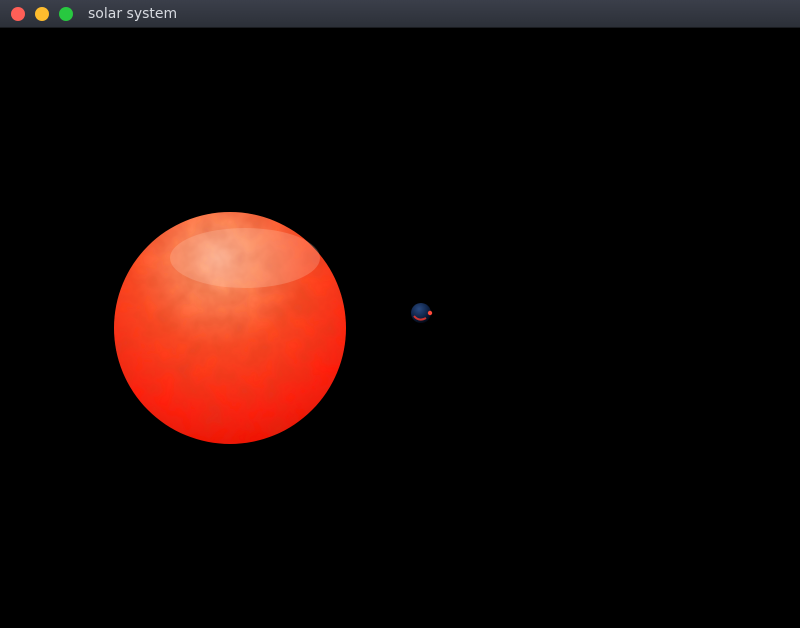  Describe the element at coordinates (42, 14) in the screenshot. I see `minimize-button` at that location.